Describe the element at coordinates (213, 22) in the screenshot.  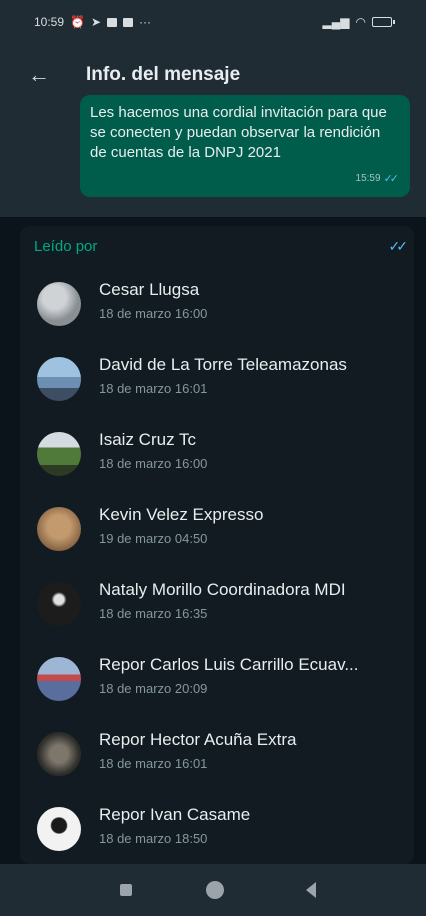
I see `status-bar: 10:59 ⏰ ➤ ··· ▂▄▆ ◠` at that location.